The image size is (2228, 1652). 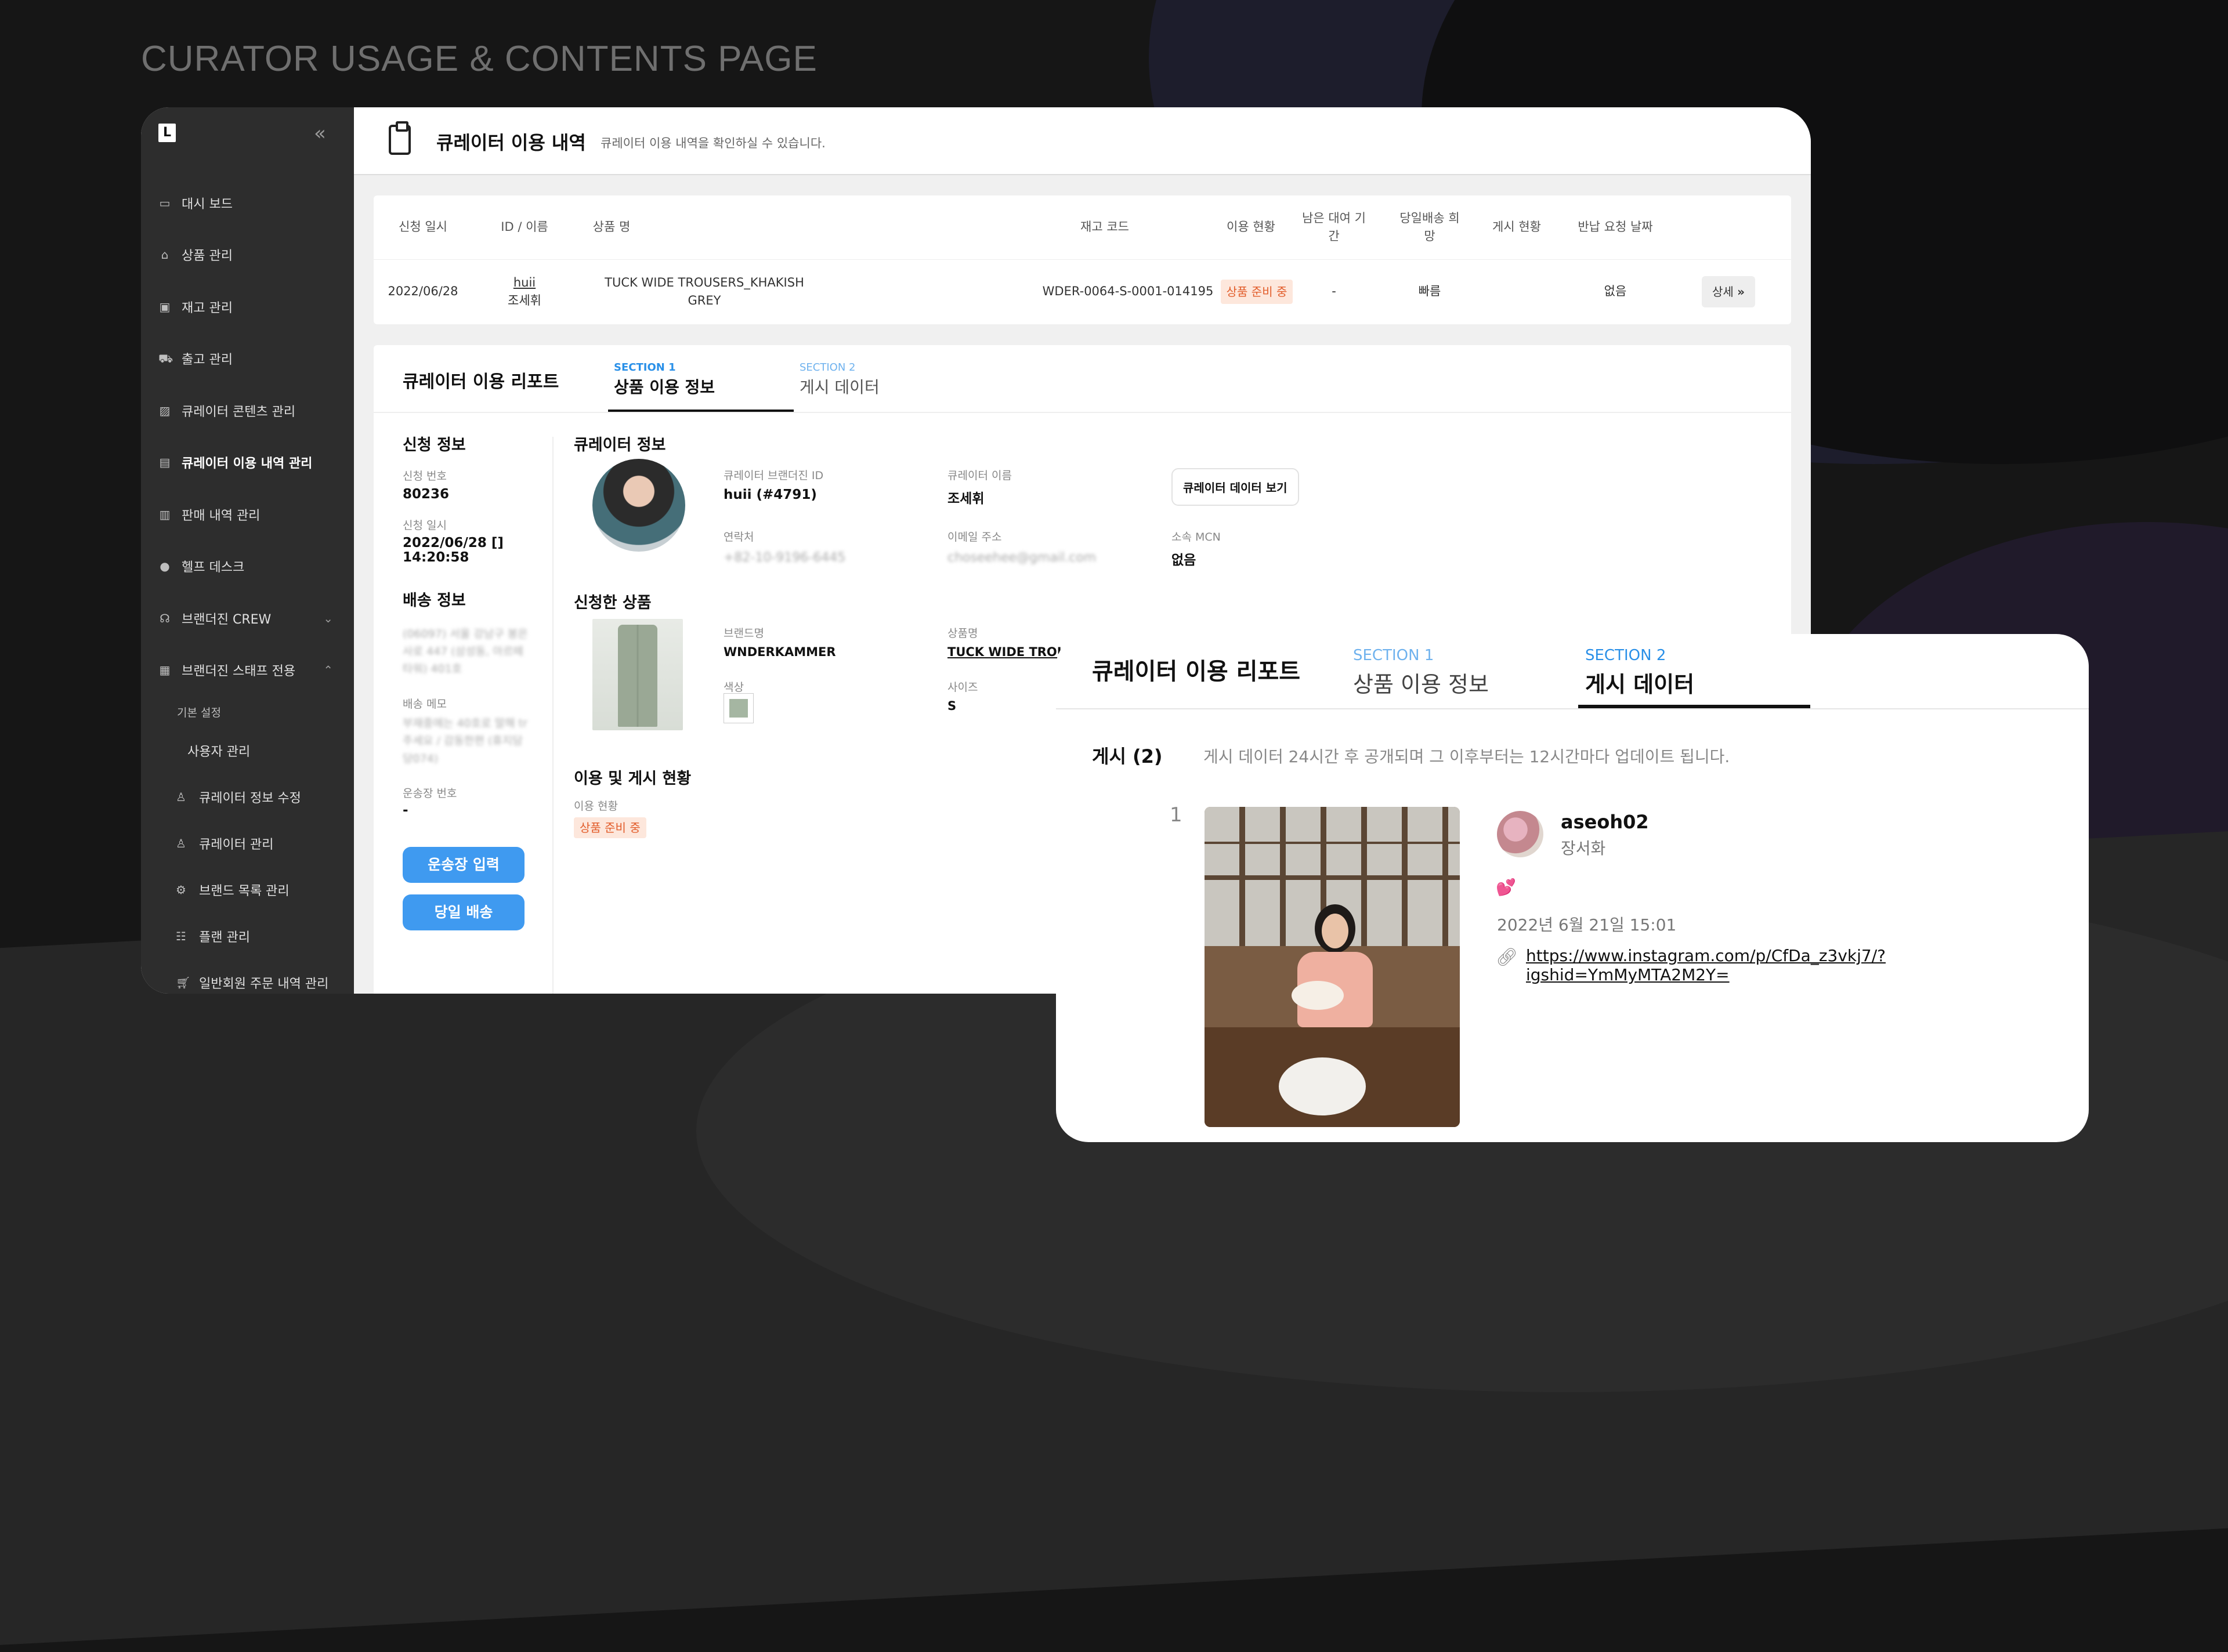 I want to click on sidebar-item-label: 출고 관리, so click(x=207, y=360).